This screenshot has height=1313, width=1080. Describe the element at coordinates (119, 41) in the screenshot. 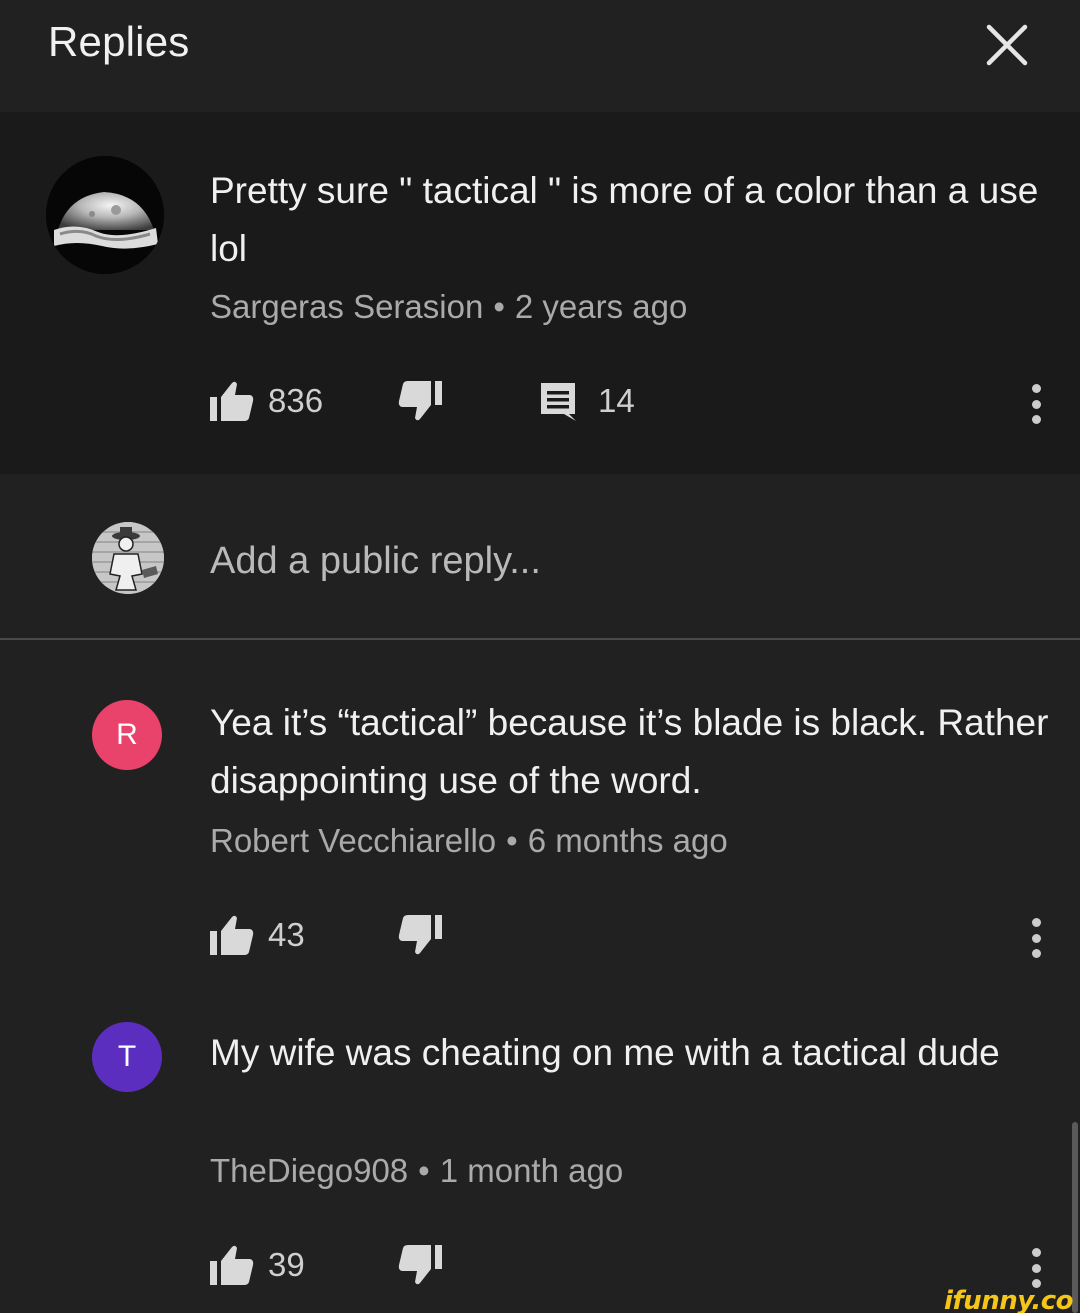

I see `page-title: Replies` at that location.